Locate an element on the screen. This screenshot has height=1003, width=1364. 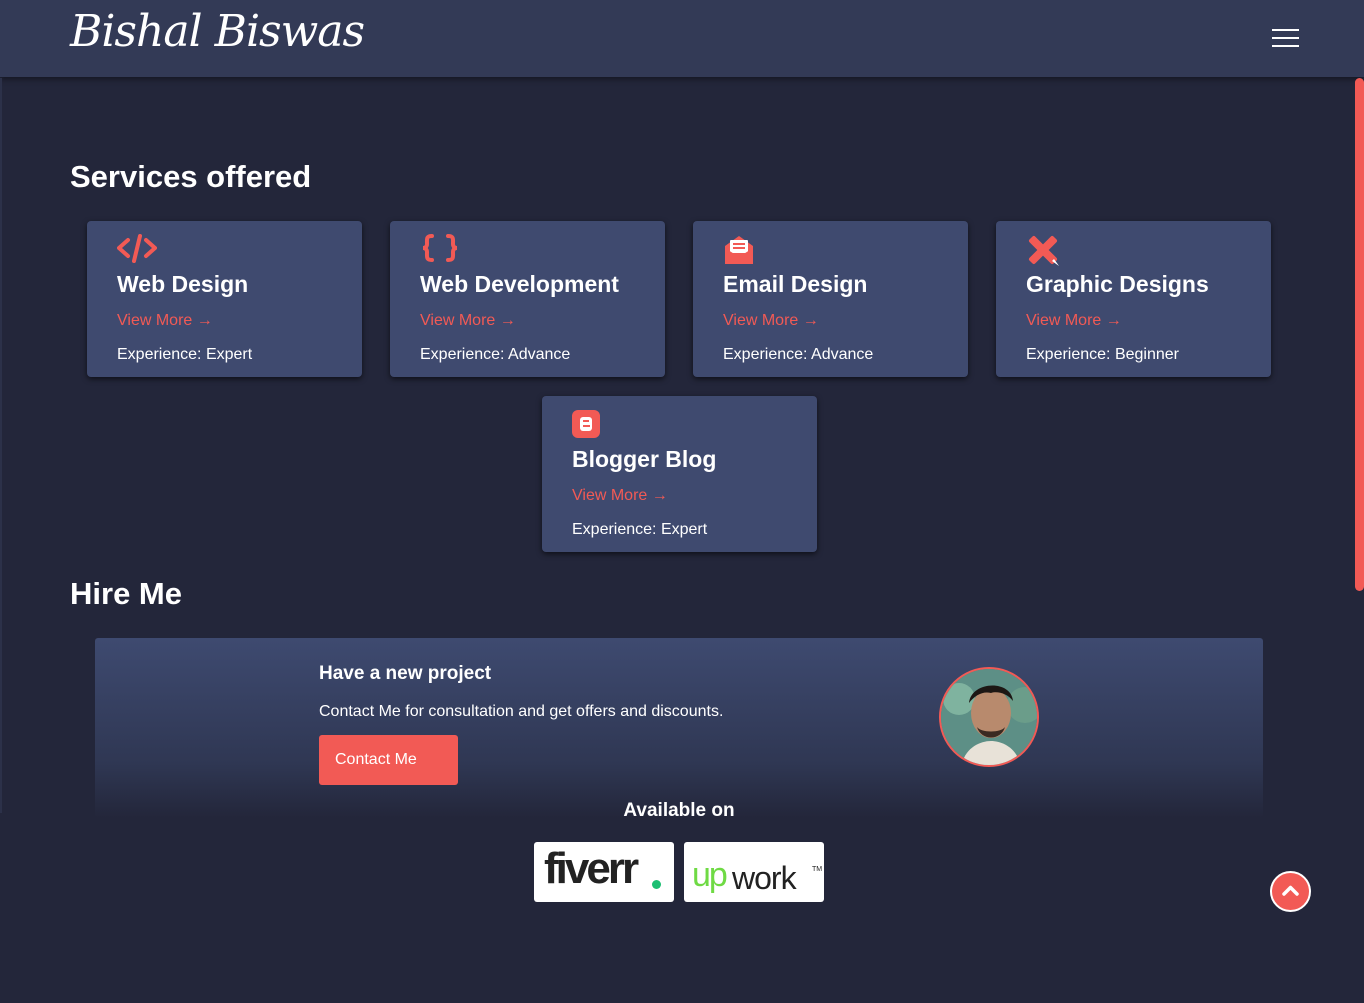
brand-logo: Bishal Biswas is located at coordinates (217, 31).